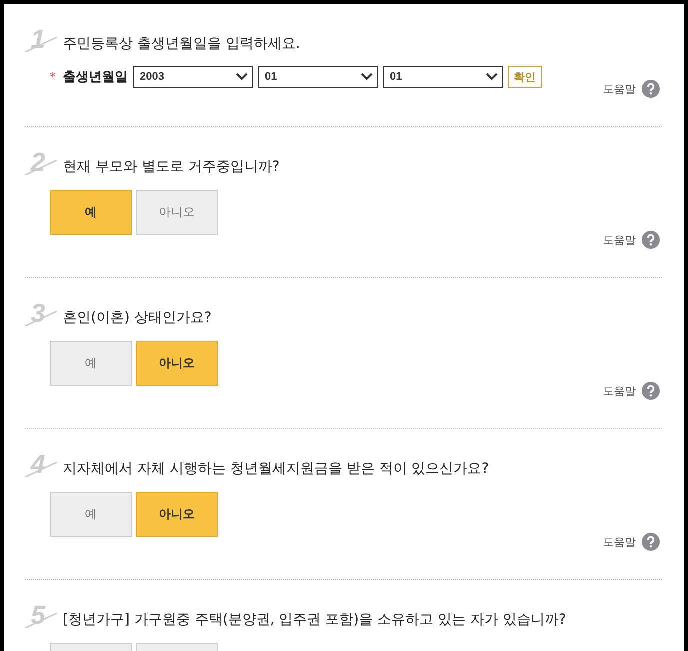 This screenshot has height=651, width=688. Describe the element at coordinates (95, 77) in the screenshot. I see `field-label: 출생년월일` at that location.